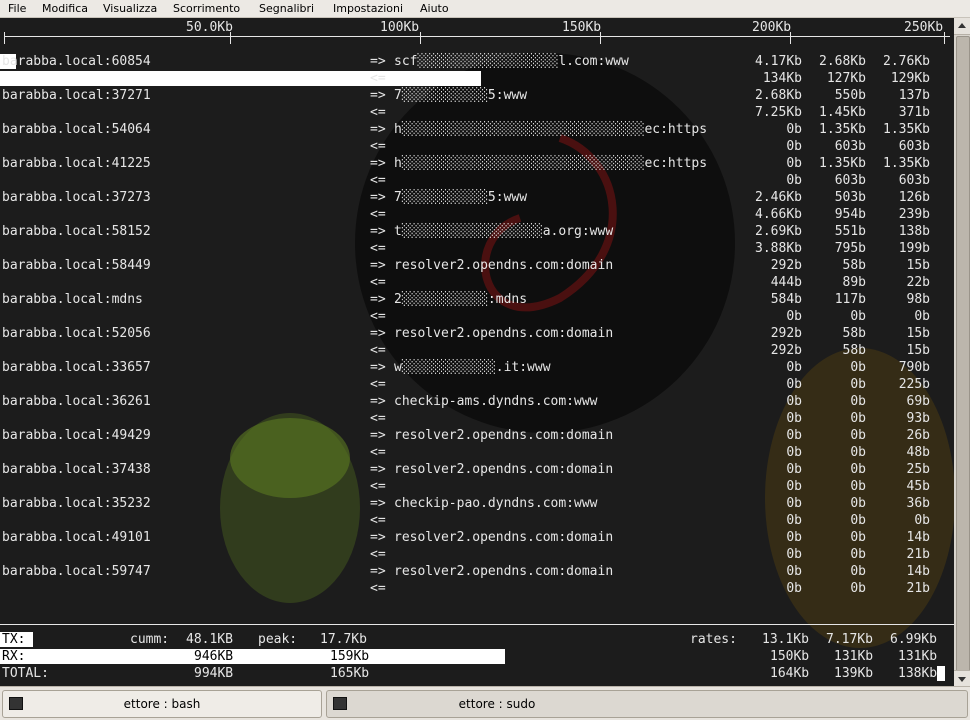 This screenshot has height=720, width=970. Describe the element at coordinates (914, 214) in the screenshot. I see `rx-rate: 239b` at that location.